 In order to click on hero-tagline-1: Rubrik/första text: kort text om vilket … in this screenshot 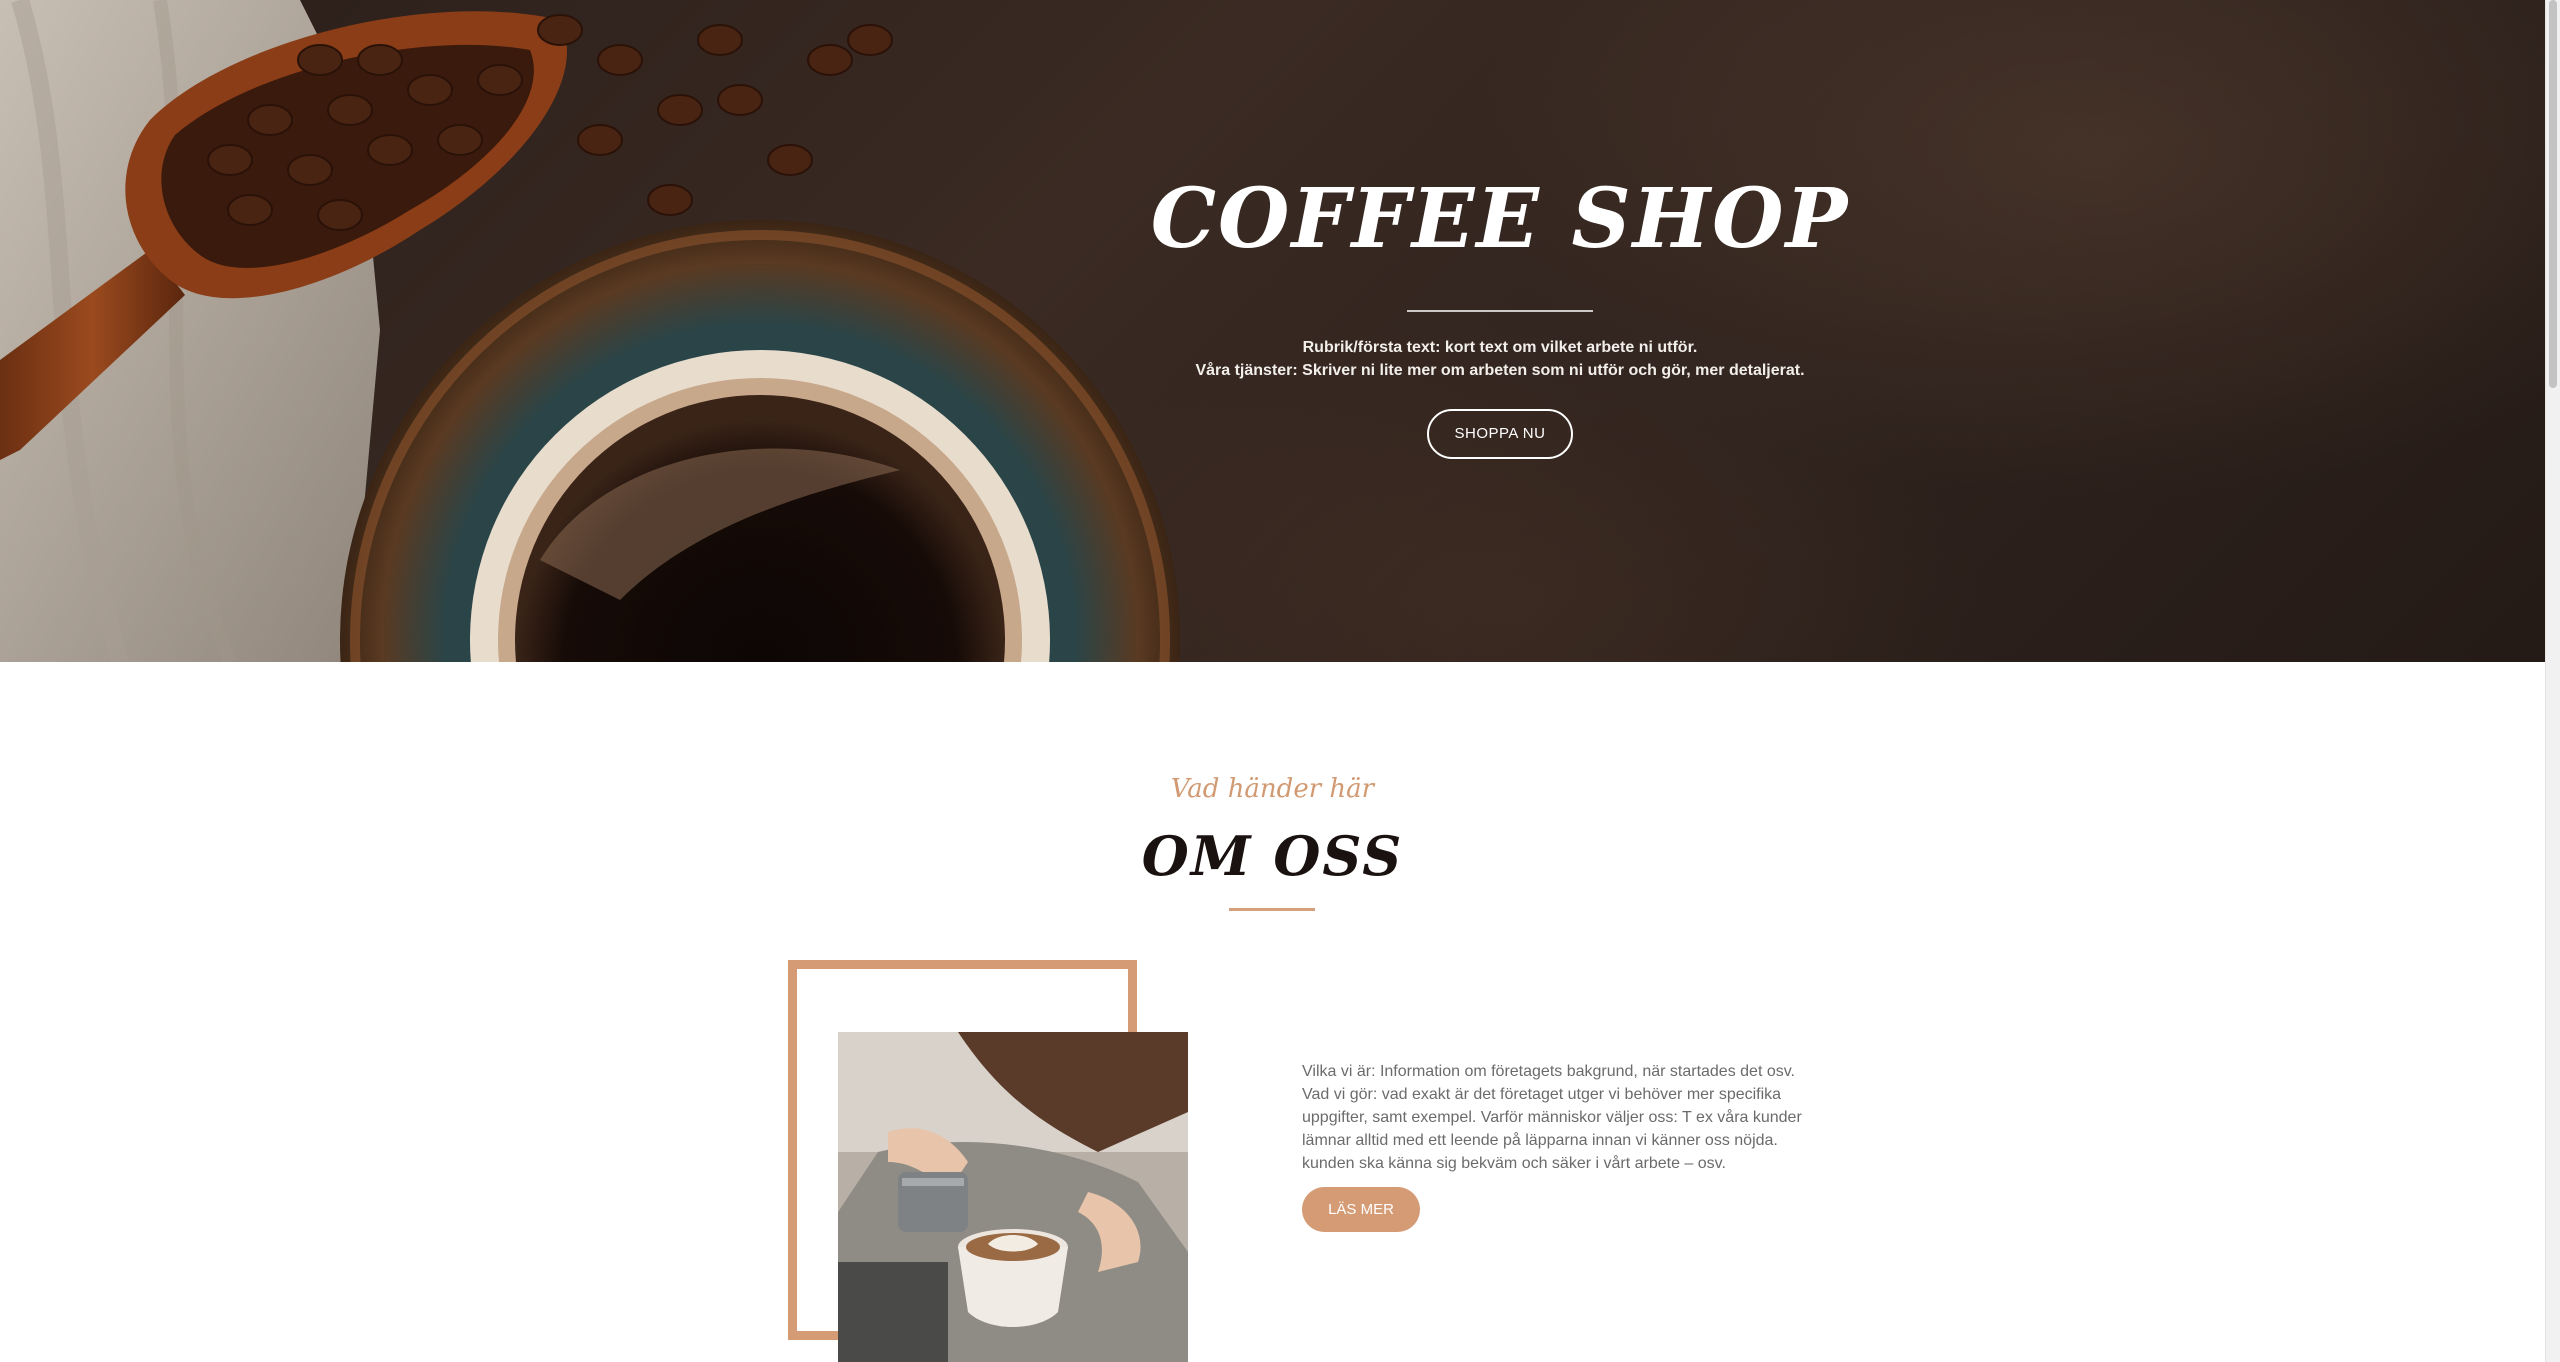, I will do `click(1500, 348)`.